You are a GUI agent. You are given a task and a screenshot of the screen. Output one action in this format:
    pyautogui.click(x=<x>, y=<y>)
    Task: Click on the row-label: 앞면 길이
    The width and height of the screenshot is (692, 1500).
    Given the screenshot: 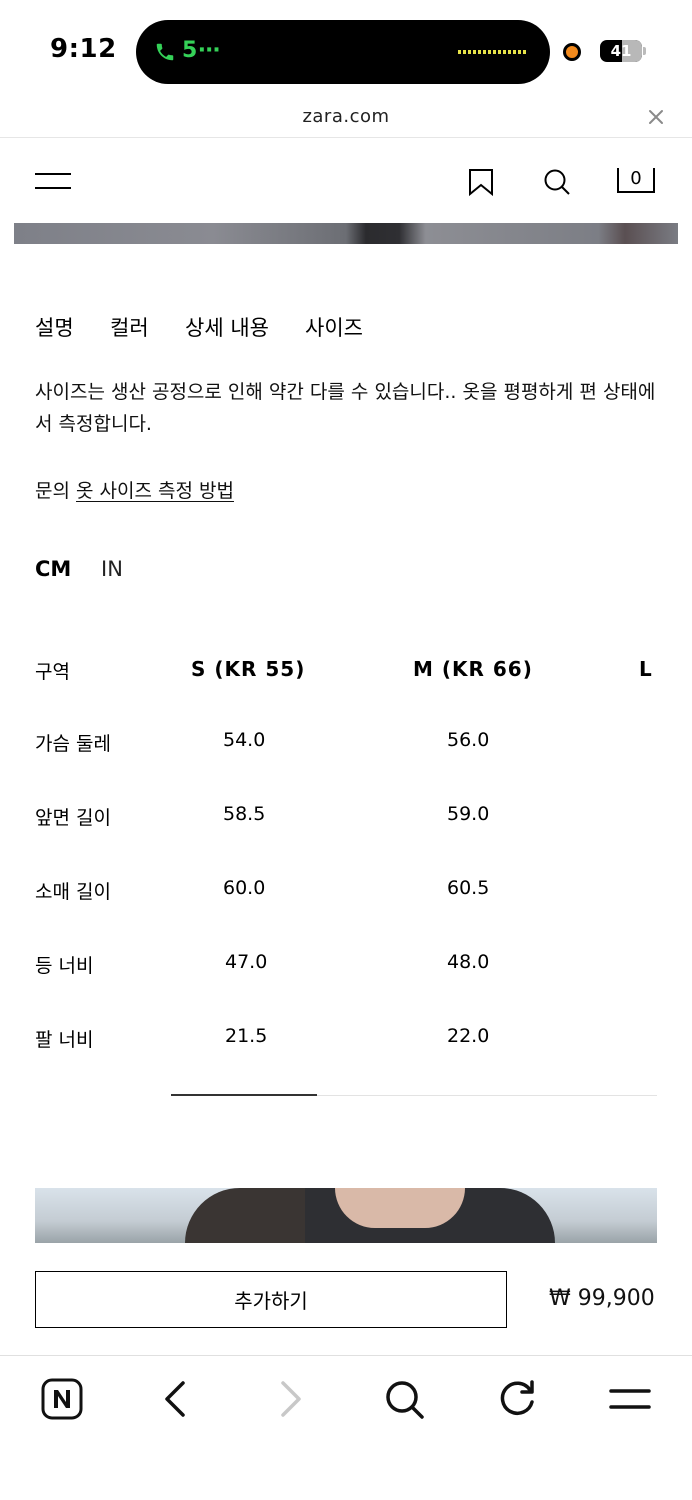 What is the action you would take?
    pyautogui.click(x=73, y=818)
    